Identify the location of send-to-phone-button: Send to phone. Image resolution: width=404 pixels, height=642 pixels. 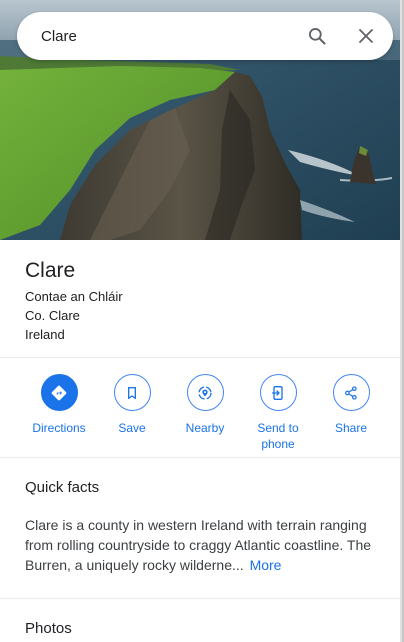
(278, 413).